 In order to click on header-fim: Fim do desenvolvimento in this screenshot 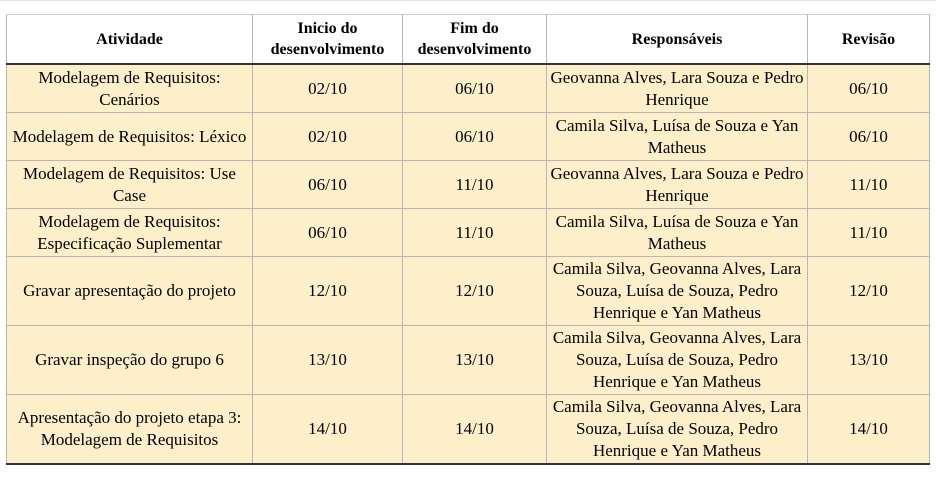, I will do `click(474, 39)`.